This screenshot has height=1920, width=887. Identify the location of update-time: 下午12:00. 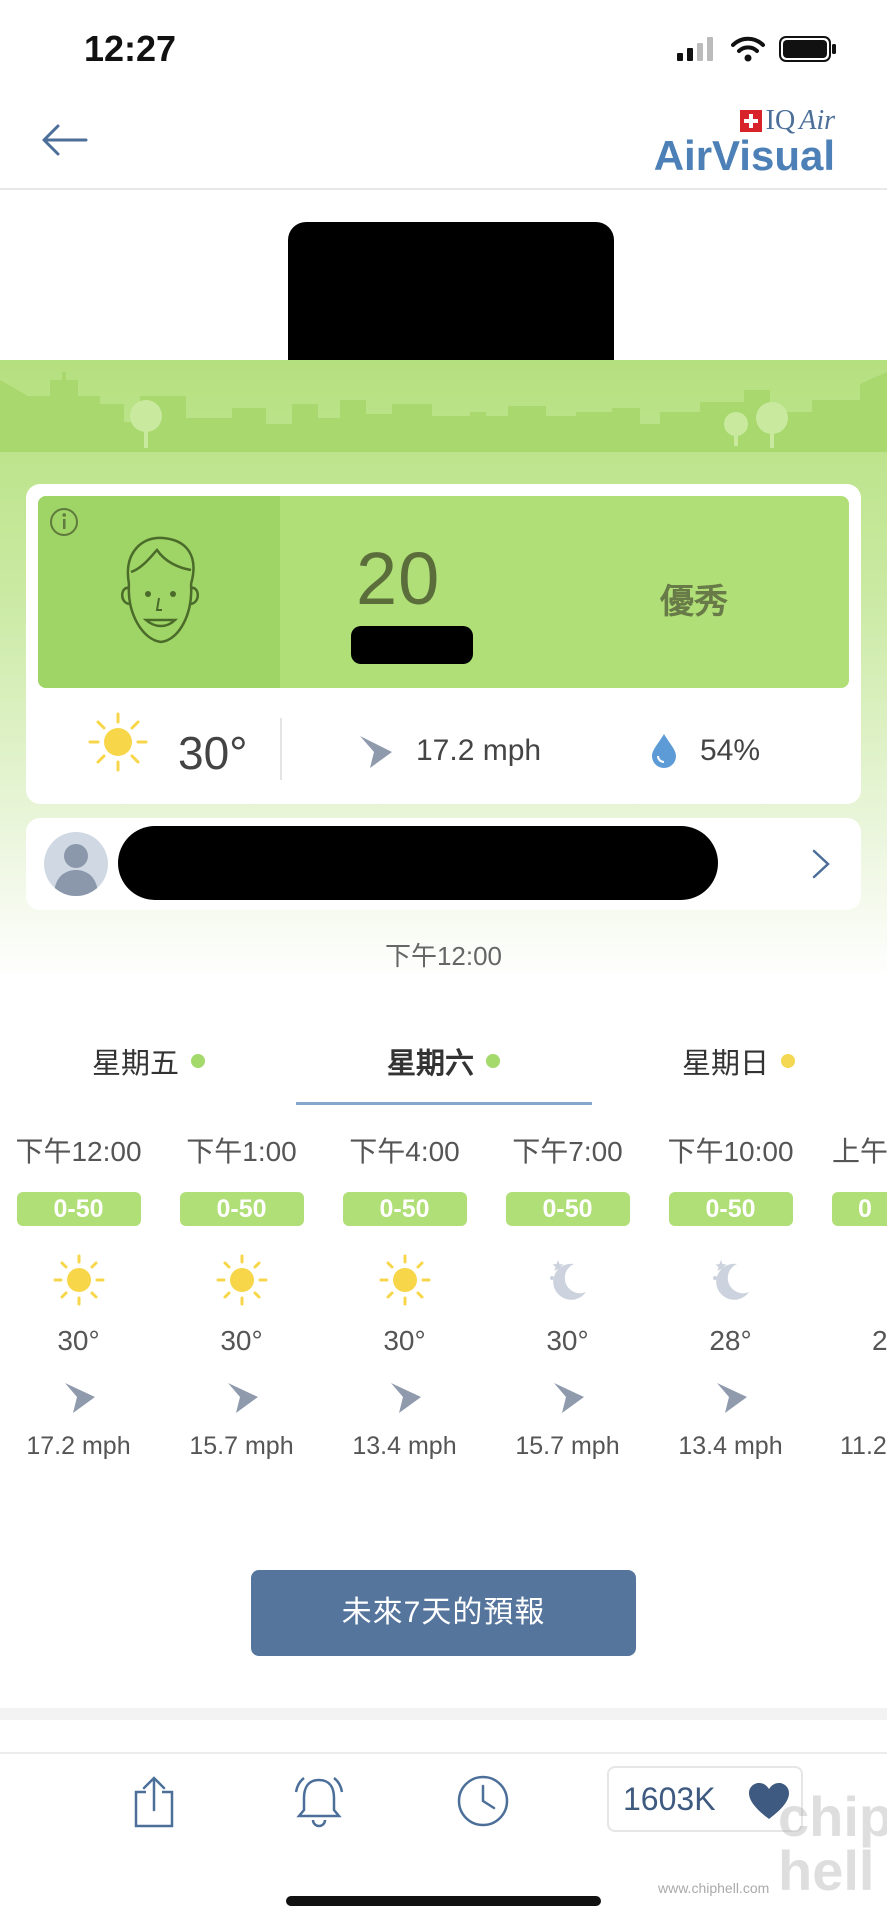
(443, 956).